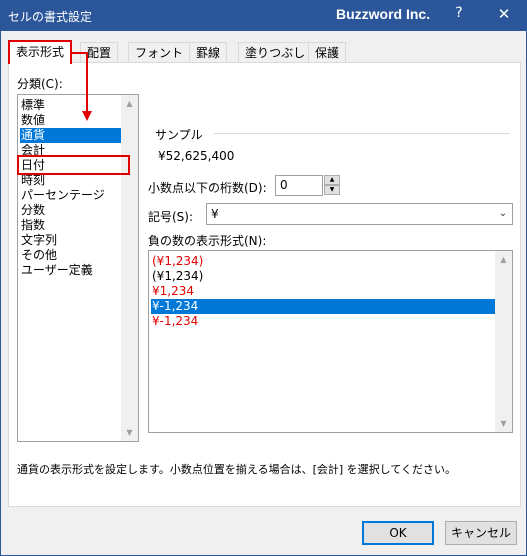 The width and height of the screenshot is (527, 556). I want to click on annotation-arrow, so click(81, 86).